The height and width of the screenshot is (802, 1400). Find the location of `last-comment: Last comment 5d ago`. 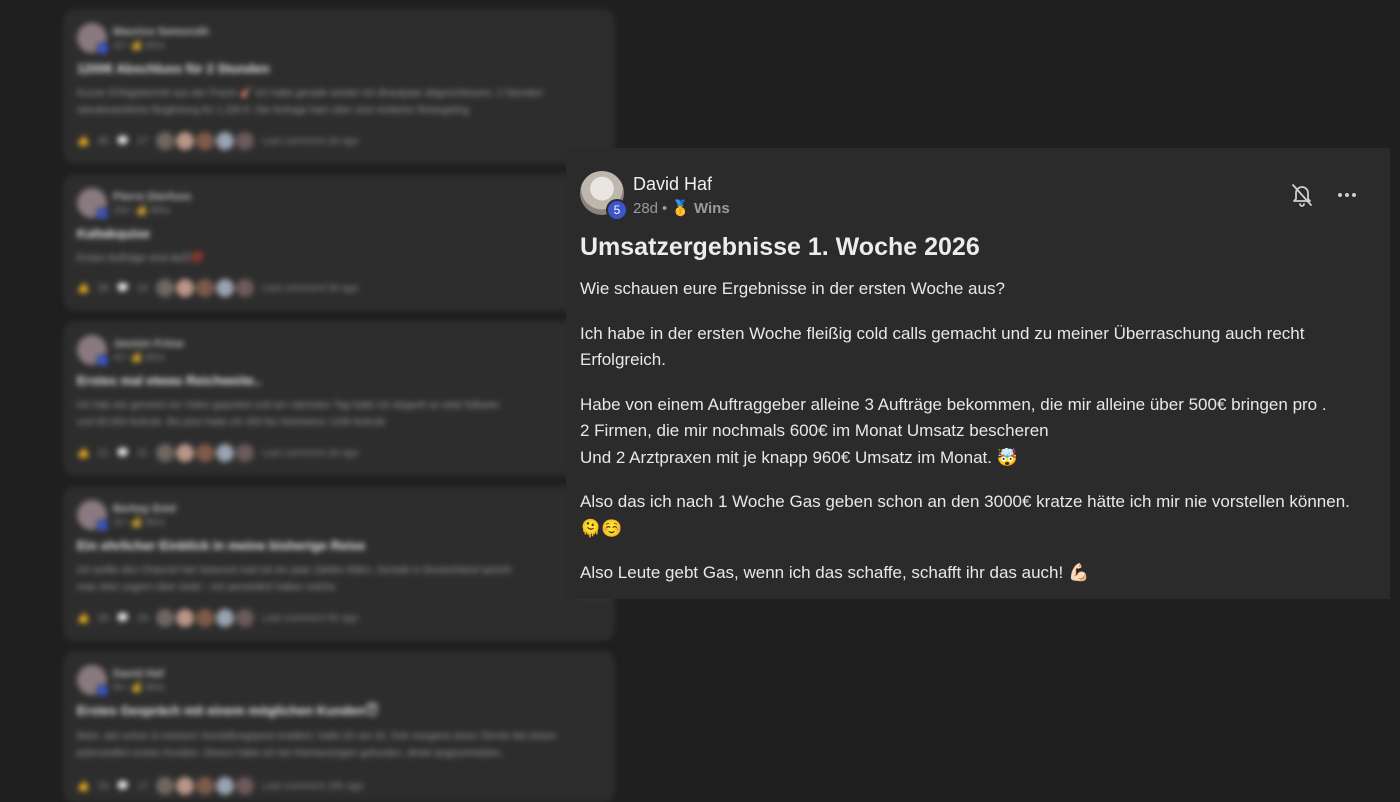

last-comment: Last comment 5d ago is located at coordinates (310, 288).